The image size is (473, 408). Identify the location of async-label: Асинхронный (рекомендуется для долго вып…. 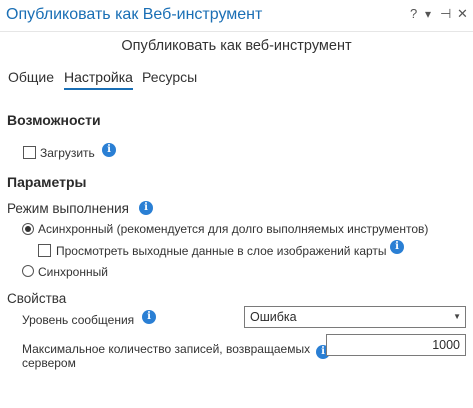
(233, 229).